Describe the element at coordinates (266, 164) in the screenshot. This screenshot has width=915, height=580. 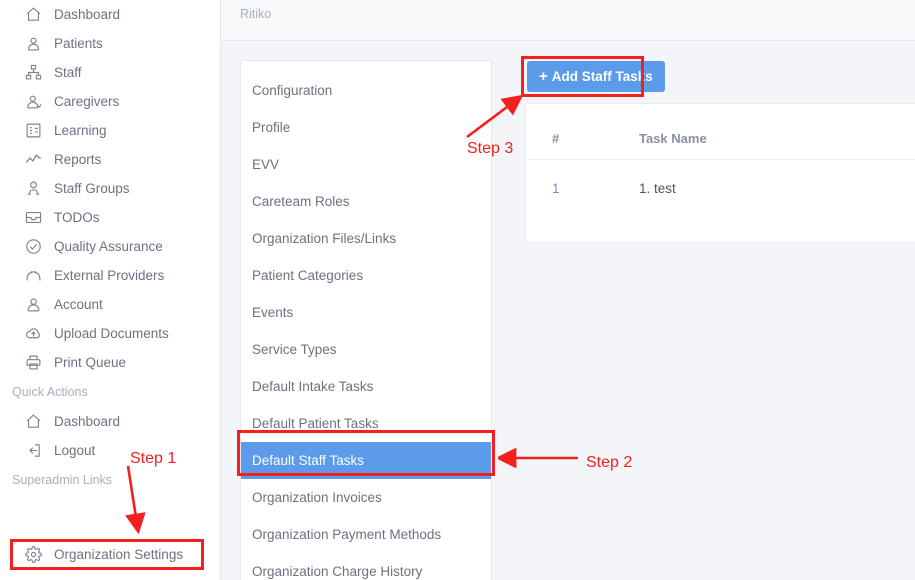
I see `settings-menu-item-label: EVV` at that location.